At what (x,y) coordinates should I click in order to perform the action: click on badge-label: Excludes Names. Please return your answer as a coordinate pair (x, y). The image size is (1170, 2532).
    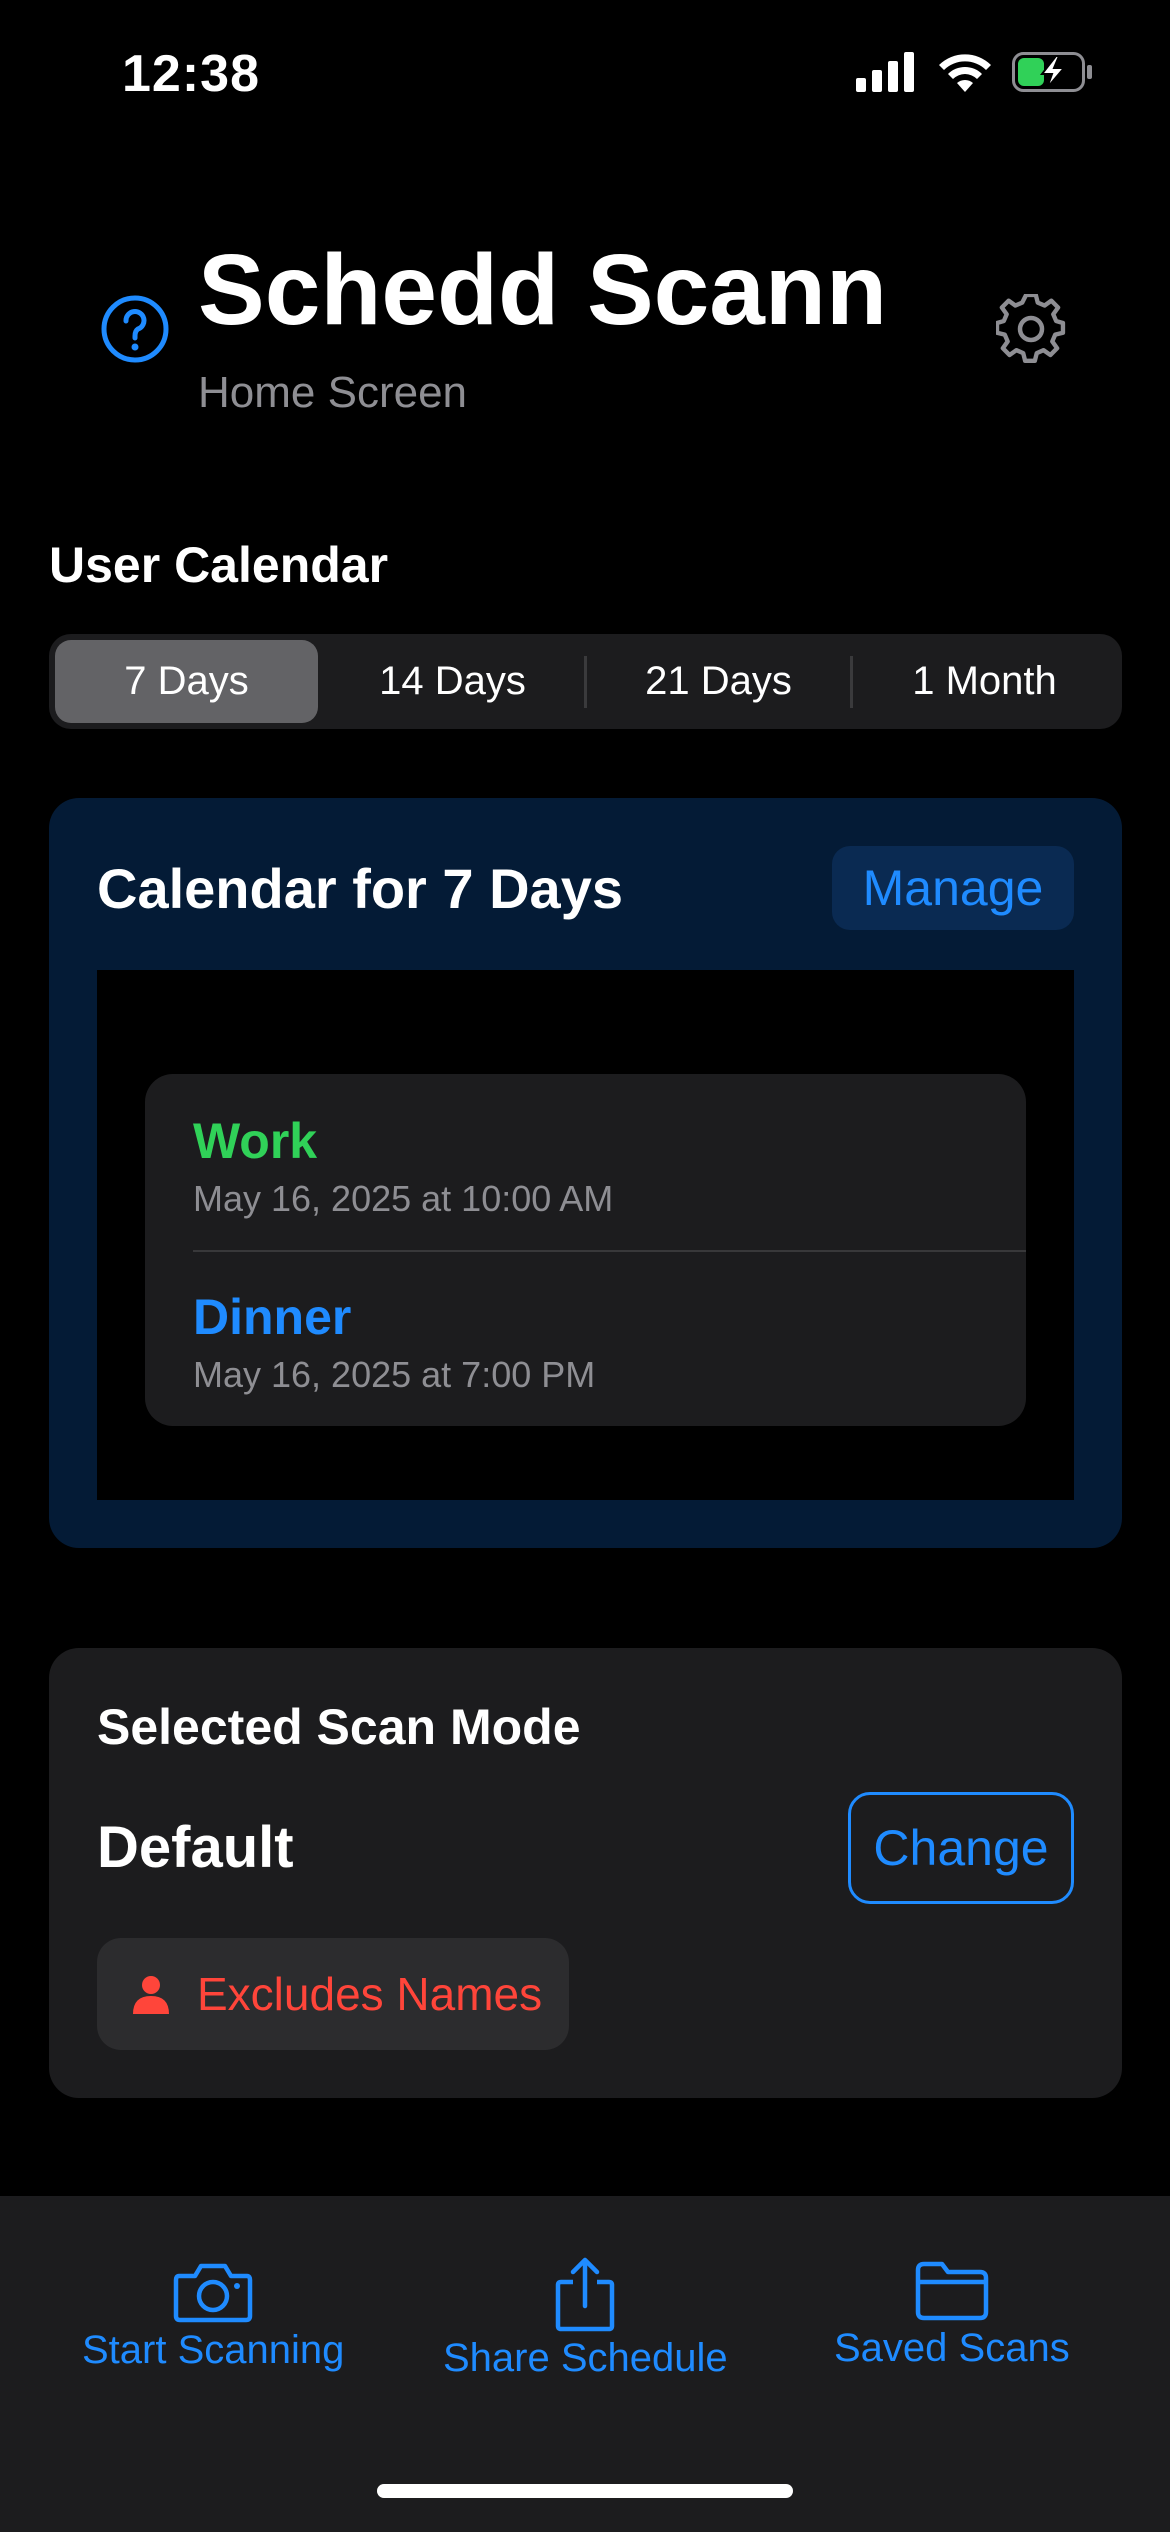
    Looking at the image, I should click on (370, 1994).